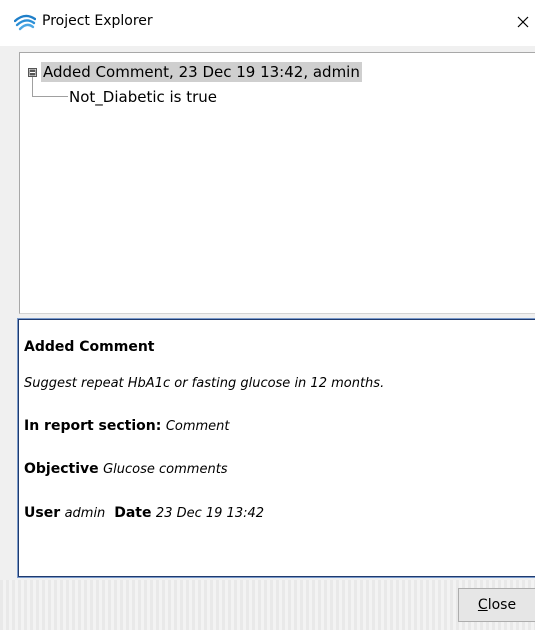  I want to click on window-title: Project Explorer, so click(97, 21).